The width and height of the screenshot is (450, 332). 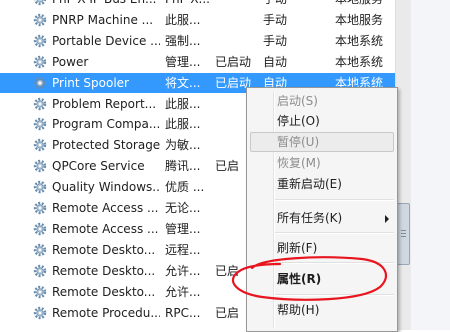 I want to click on service-name: Power, so click(x=106, y=62).